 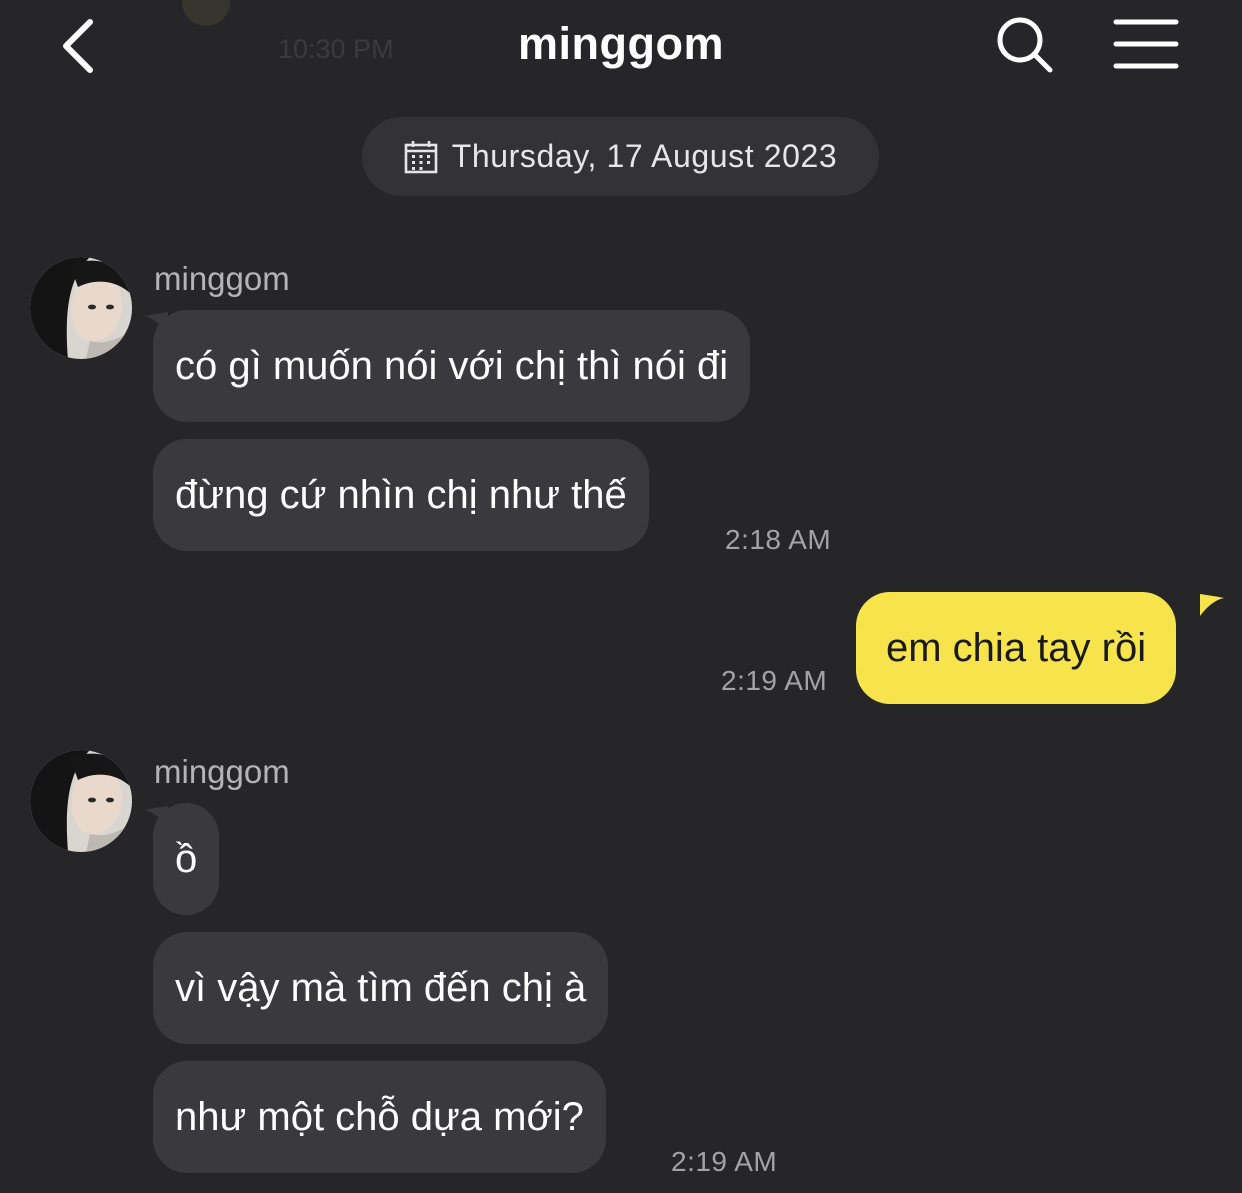 I want to click on faded-timestamp: 10:30 PM, so click(x=336, y=49).